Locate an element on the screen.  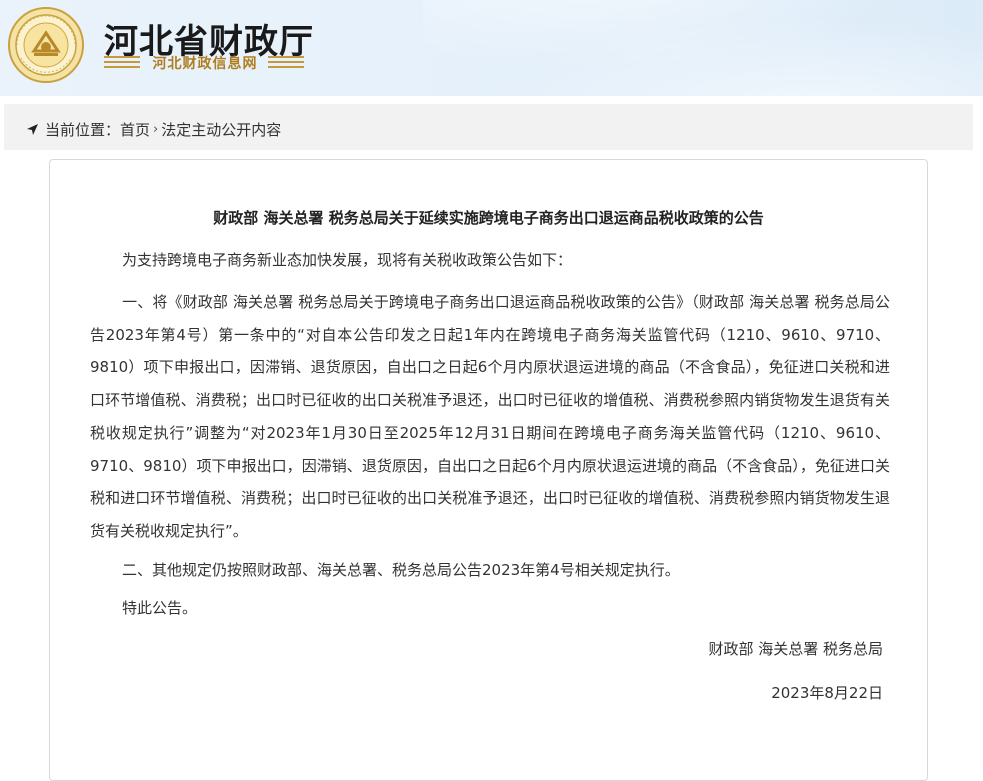
site-subtitle-row: 河北财政信息网 is located at coordinates (204, 63).